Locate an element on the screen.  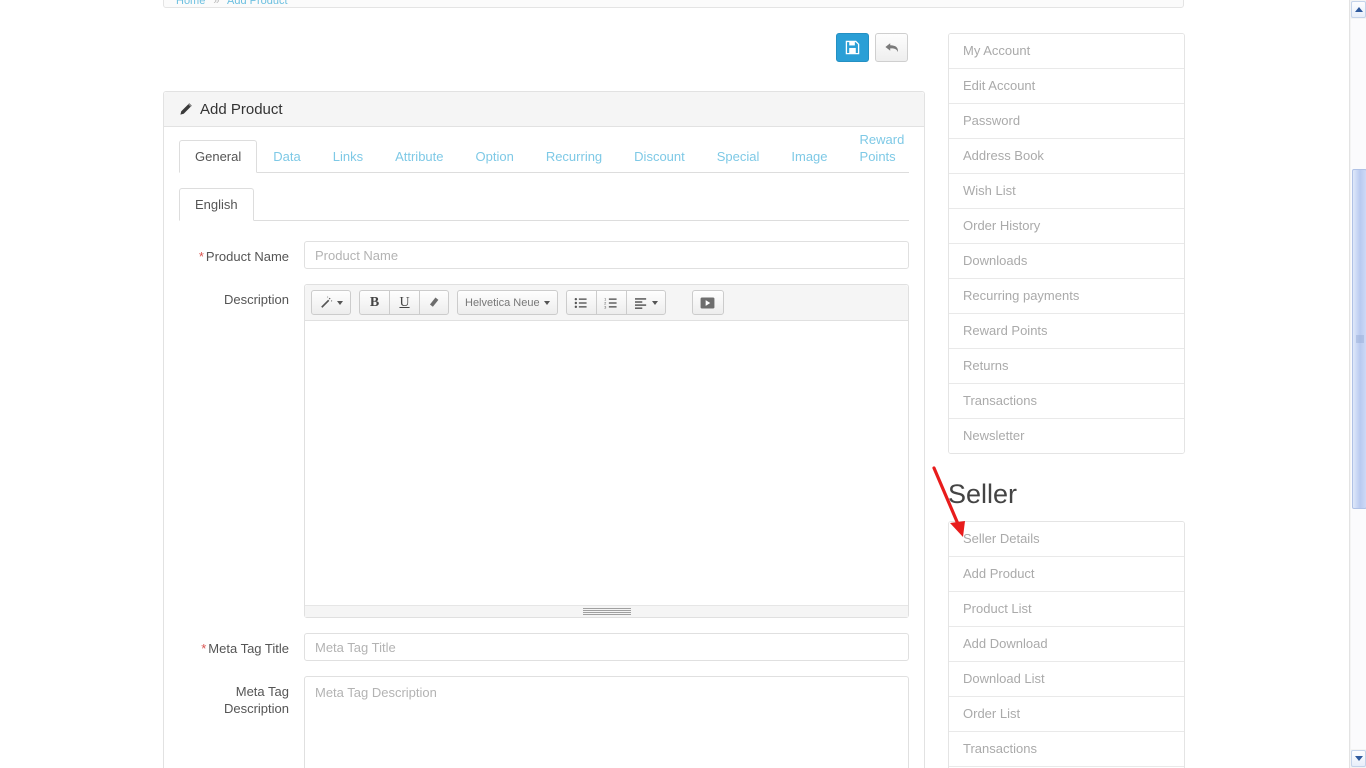
scrollbar-thumb is located at coordinates (1359, 339).